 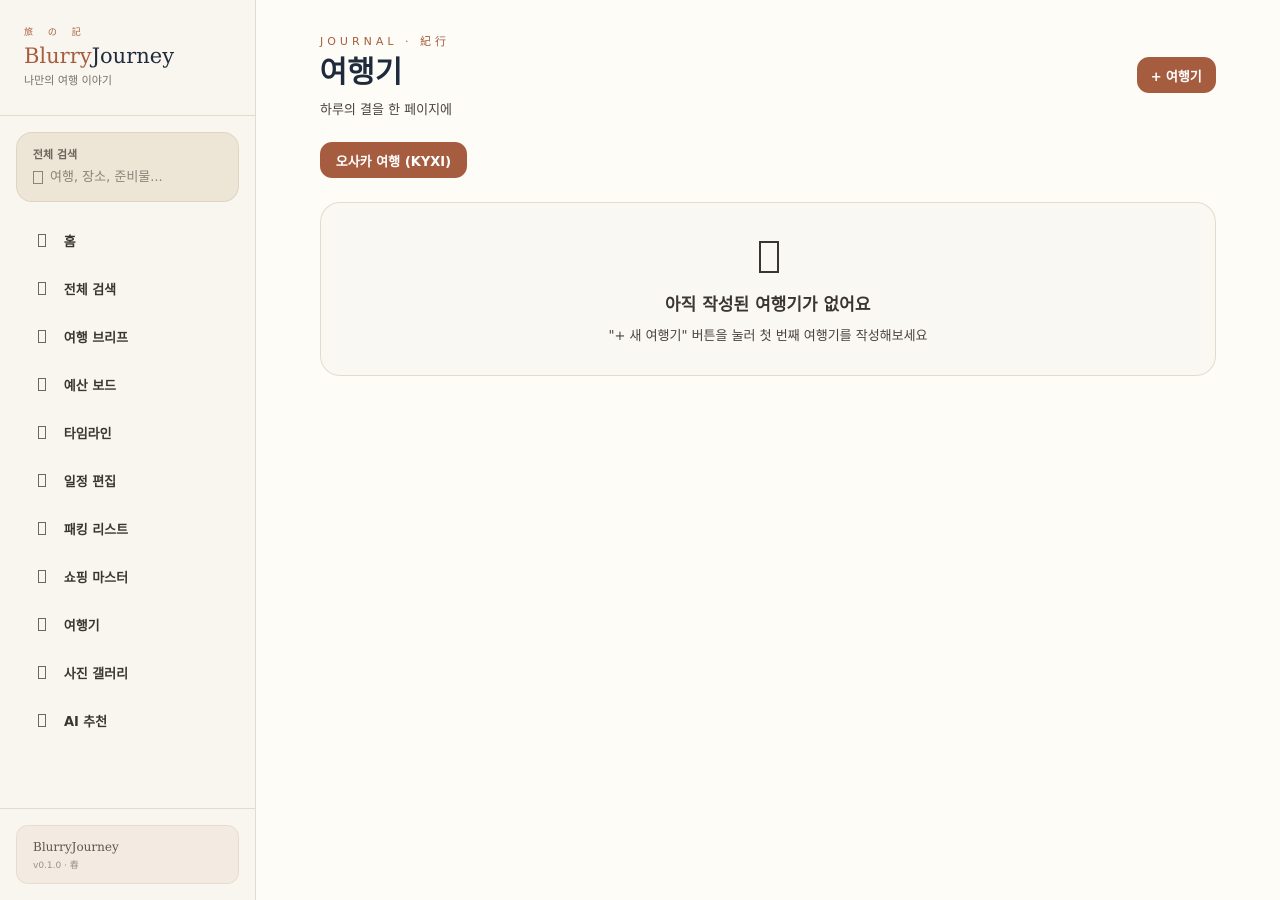 I want to click on search-input, so click(x=130, y=177).